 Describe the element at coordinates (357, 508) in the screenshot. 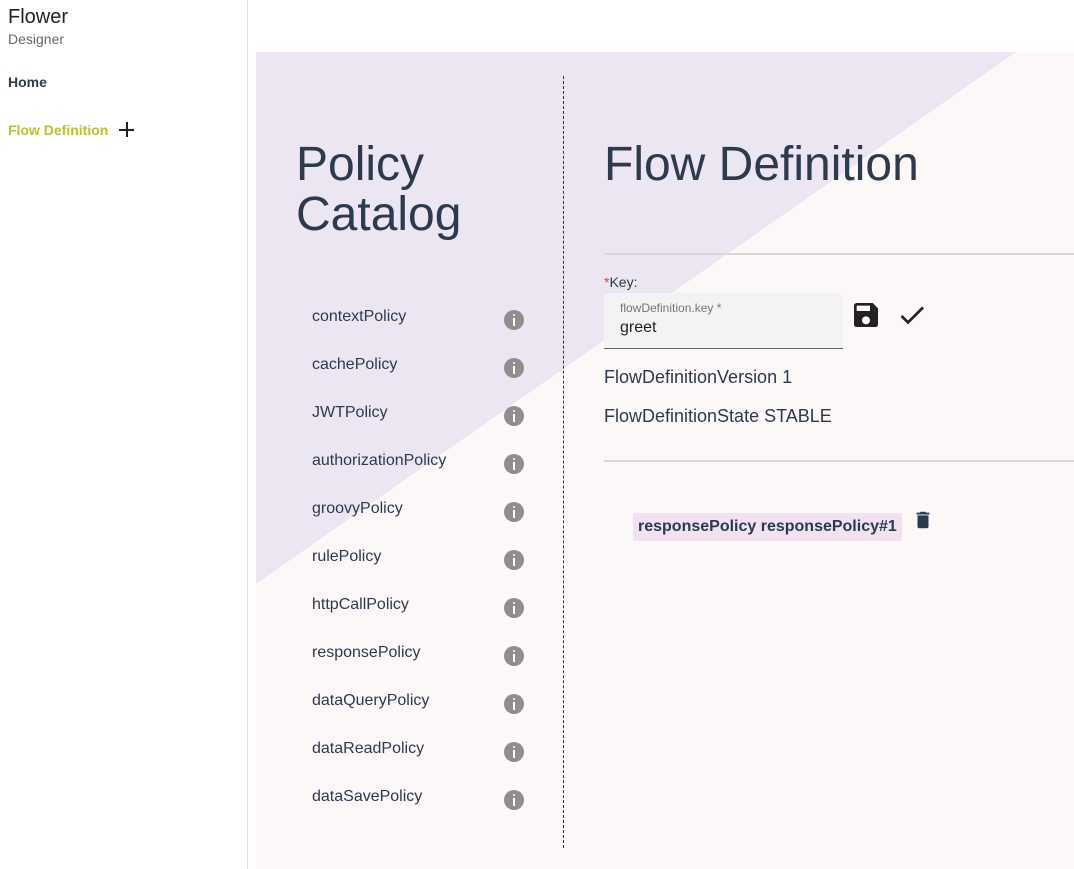

I see `policy-name: groovyPolicy` at that location.